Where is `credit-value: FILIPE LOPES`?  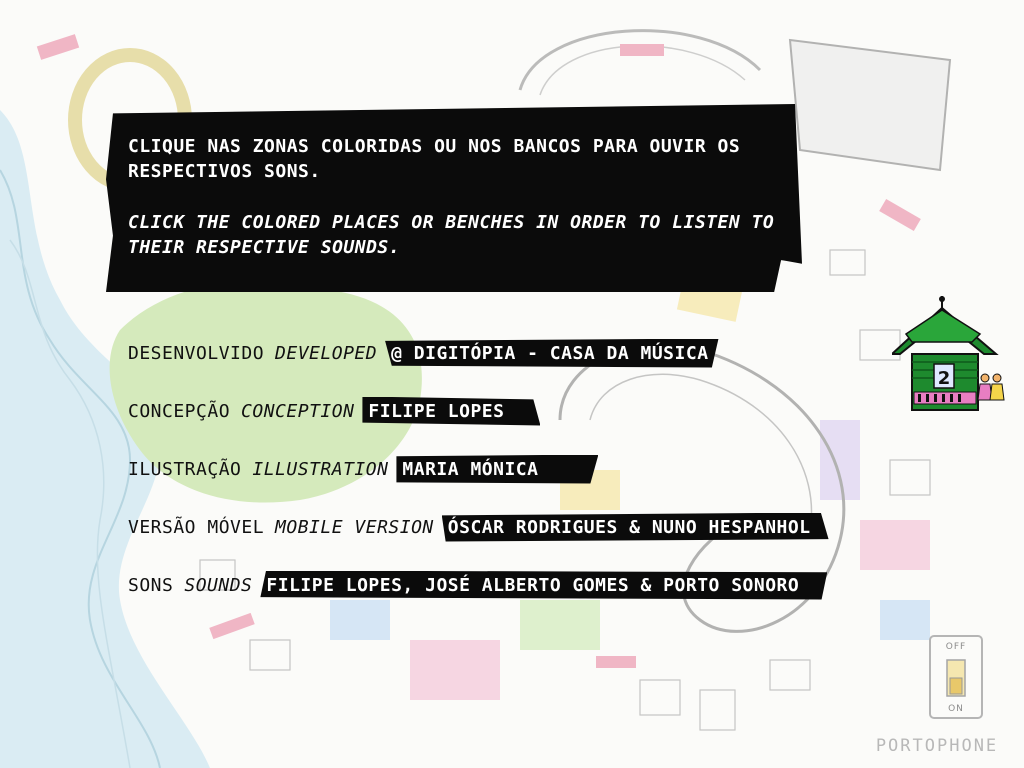
credit-value: FILIPE LOPES is located at coordinates (451, 411).